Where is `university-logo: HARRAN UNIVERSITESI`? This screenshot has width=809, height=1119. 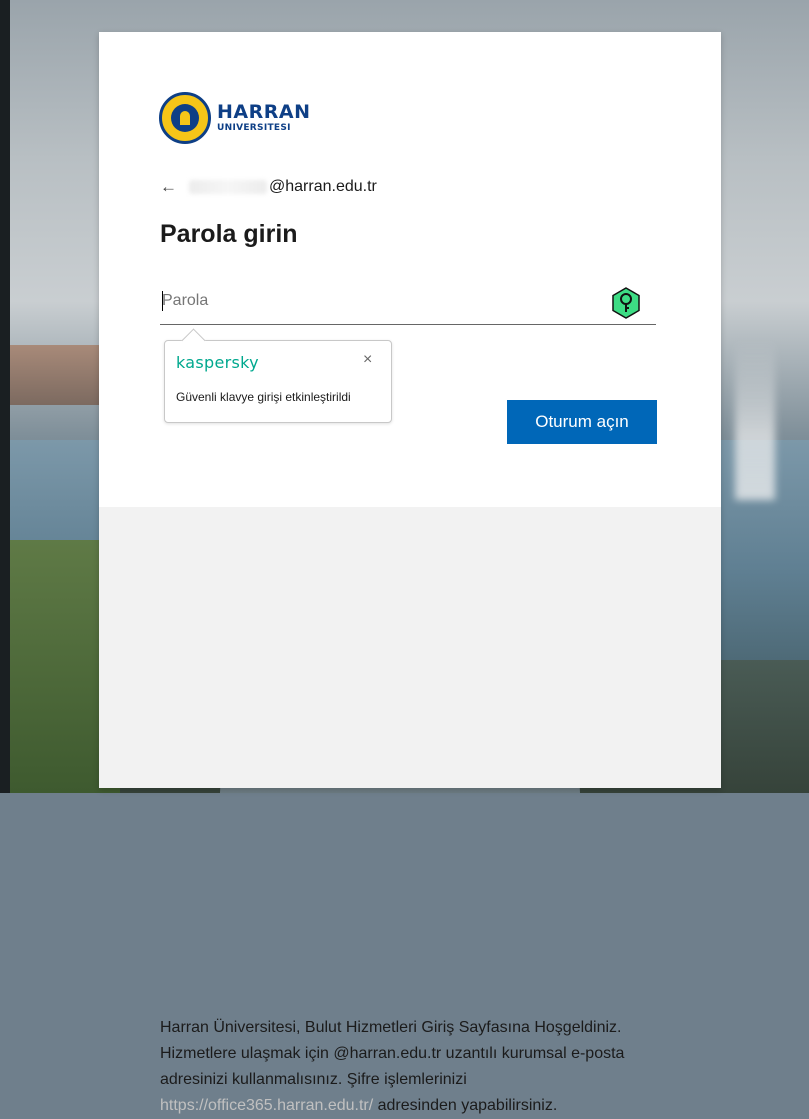
university-logo: HARRAN UNIVERSITESI is located at coordinates (234, 118).